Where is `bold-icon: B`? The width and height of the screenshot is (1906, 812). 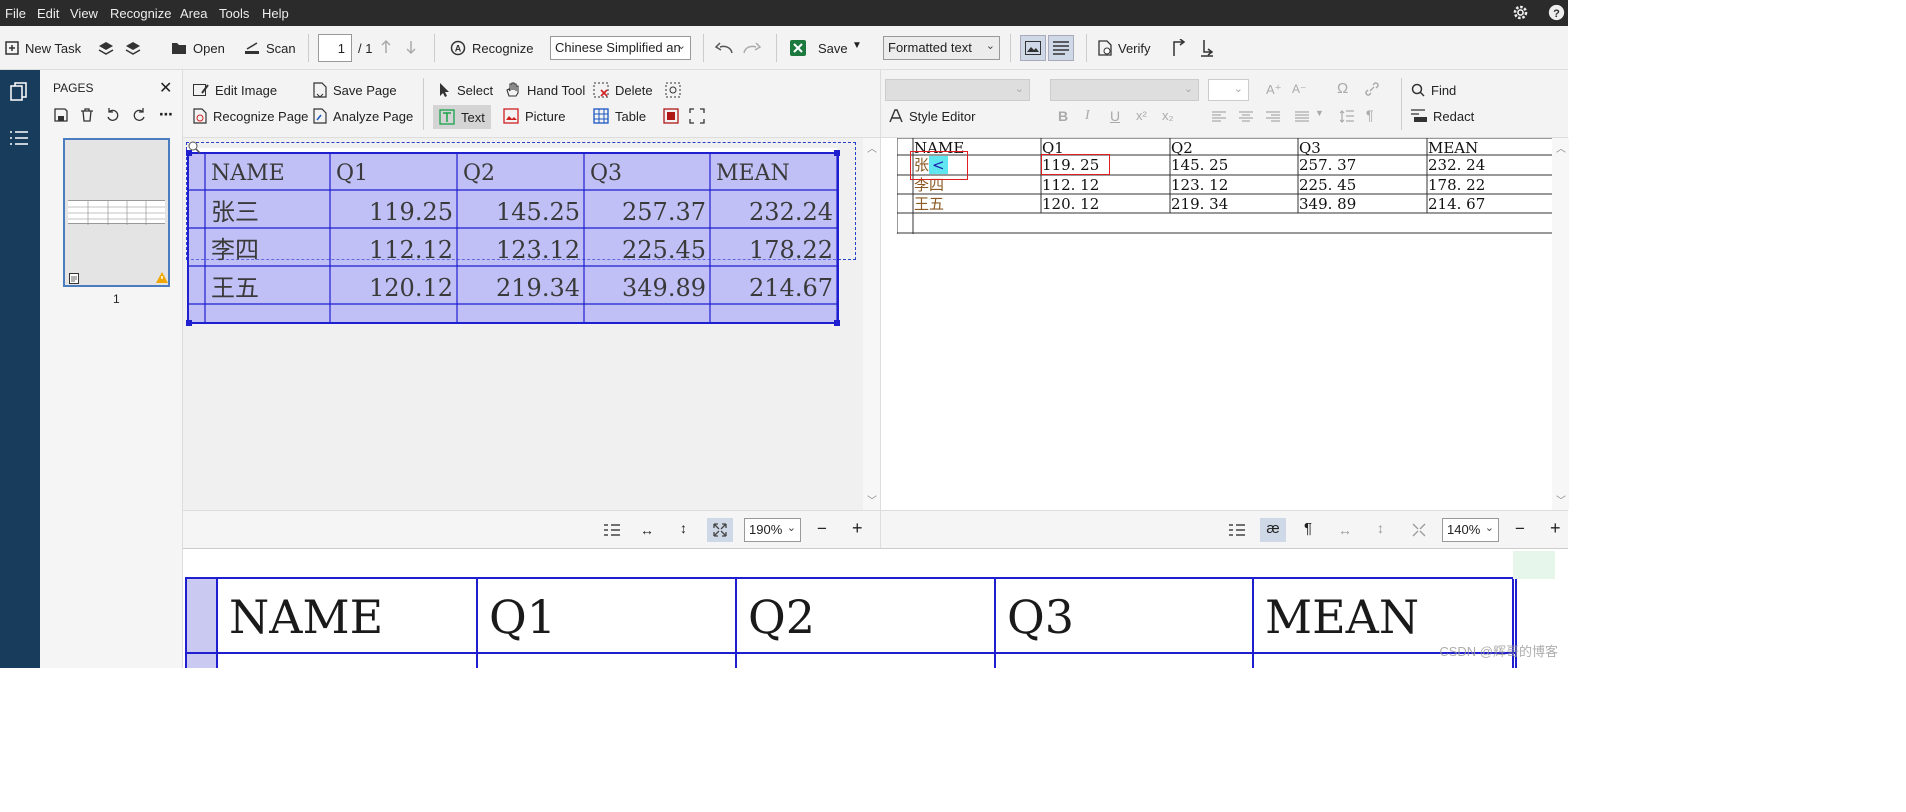 bold-icon: B is located at coordinates (1063, 116).